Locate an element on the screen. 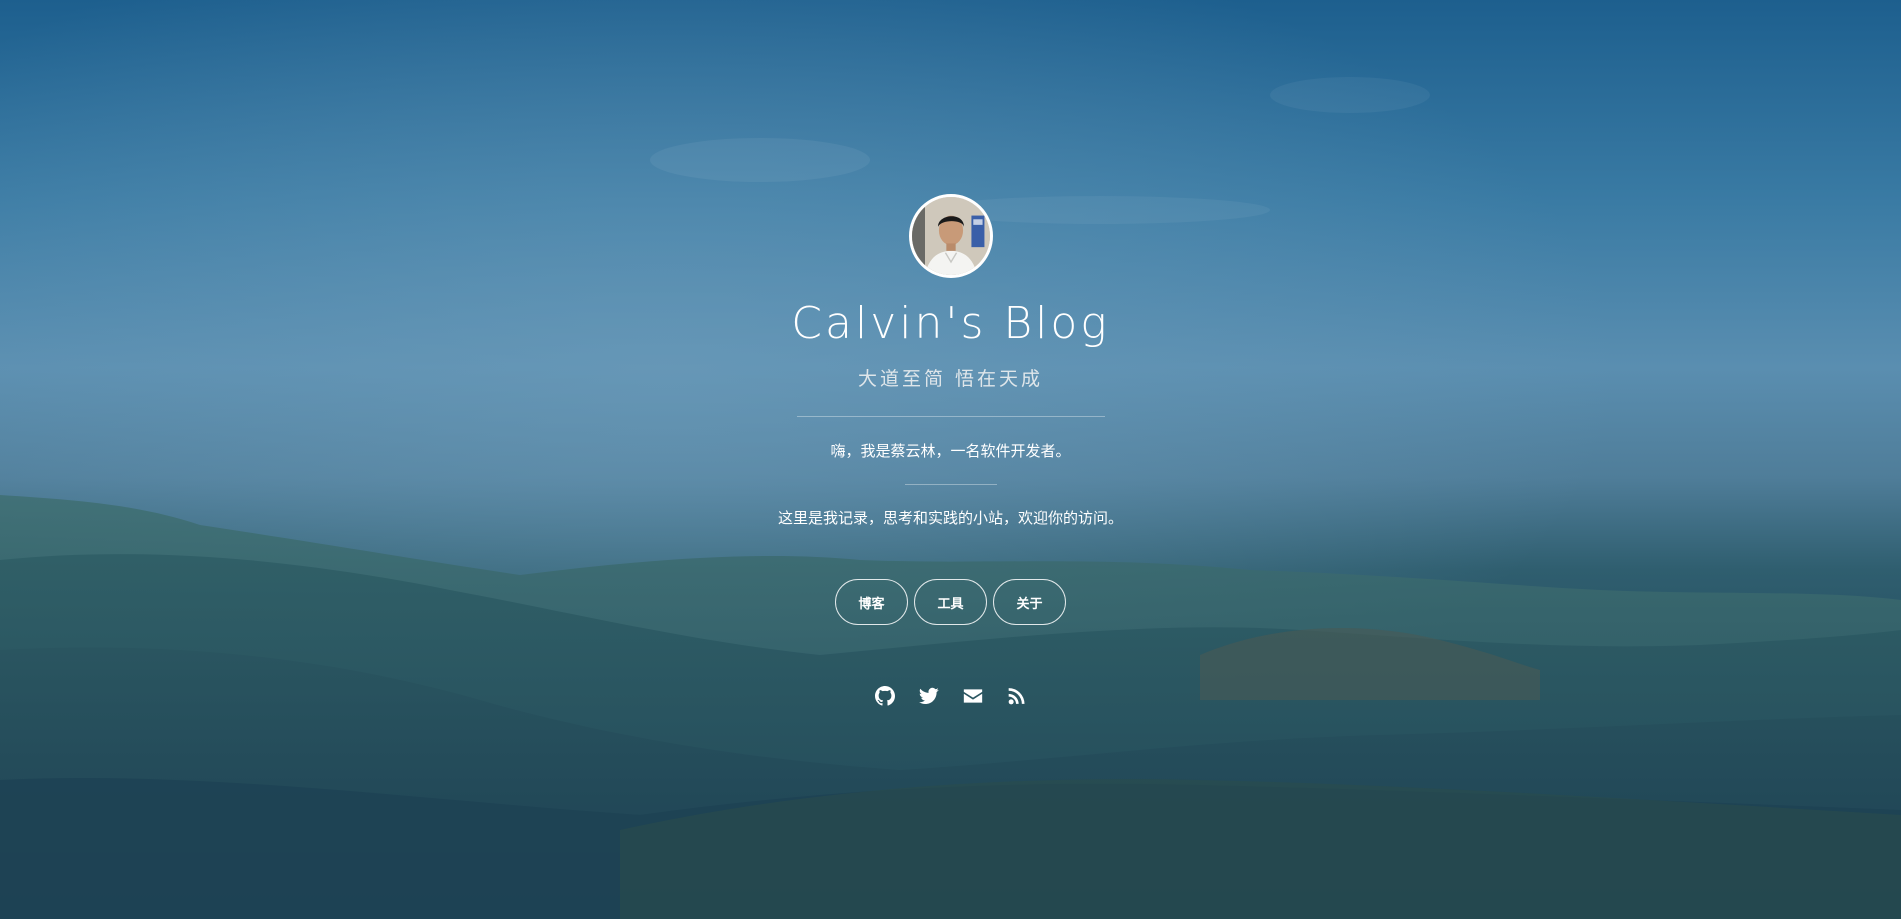 This screenshot has width=1901, height=919. main-nav: 博客 工具 关于 is located at coordinates (950, 602).